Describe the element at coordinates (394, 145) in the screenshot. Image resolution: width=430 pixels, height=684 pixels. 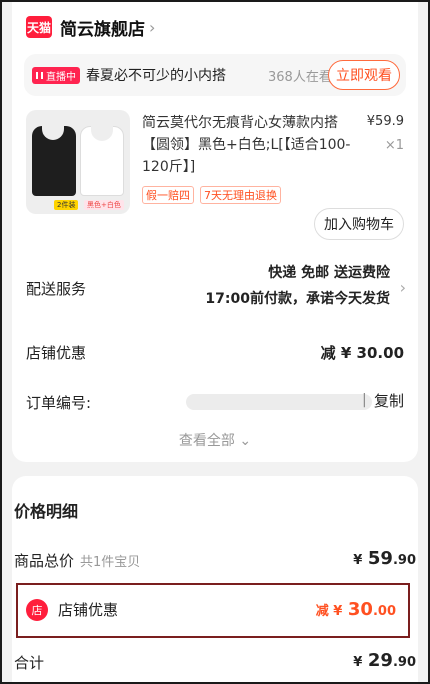
I see `product-quantity: ×1` at that location.